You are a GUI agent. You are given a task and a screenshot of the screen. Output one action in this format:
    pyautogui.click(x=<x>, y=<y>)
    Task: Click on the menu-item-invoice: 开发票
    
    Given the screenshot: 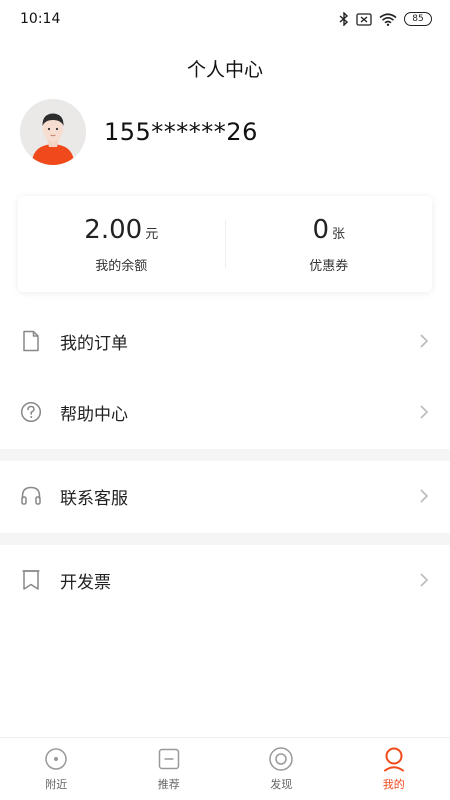 What is the action you would take?
    pyautogui.click(x=225, y=580)
    